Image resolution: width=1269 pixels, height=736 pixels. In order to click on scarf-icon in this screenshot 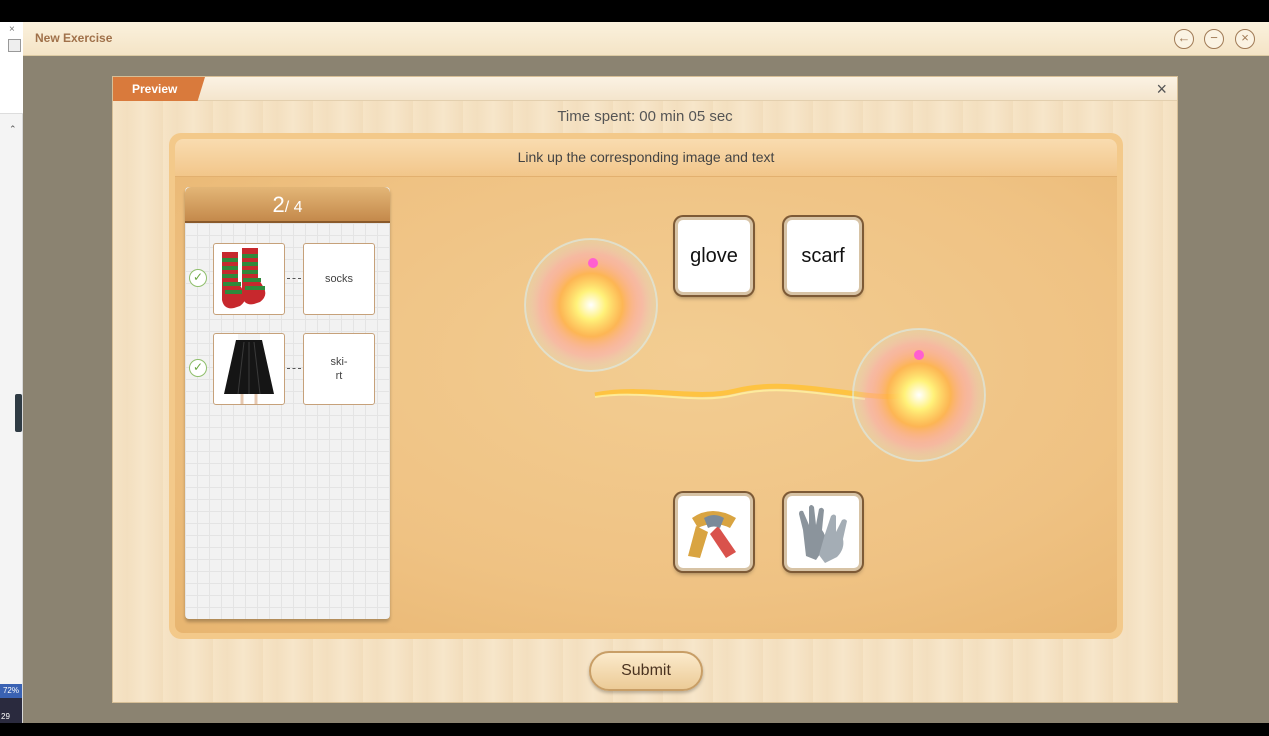, I will do `click(712, 534)`.